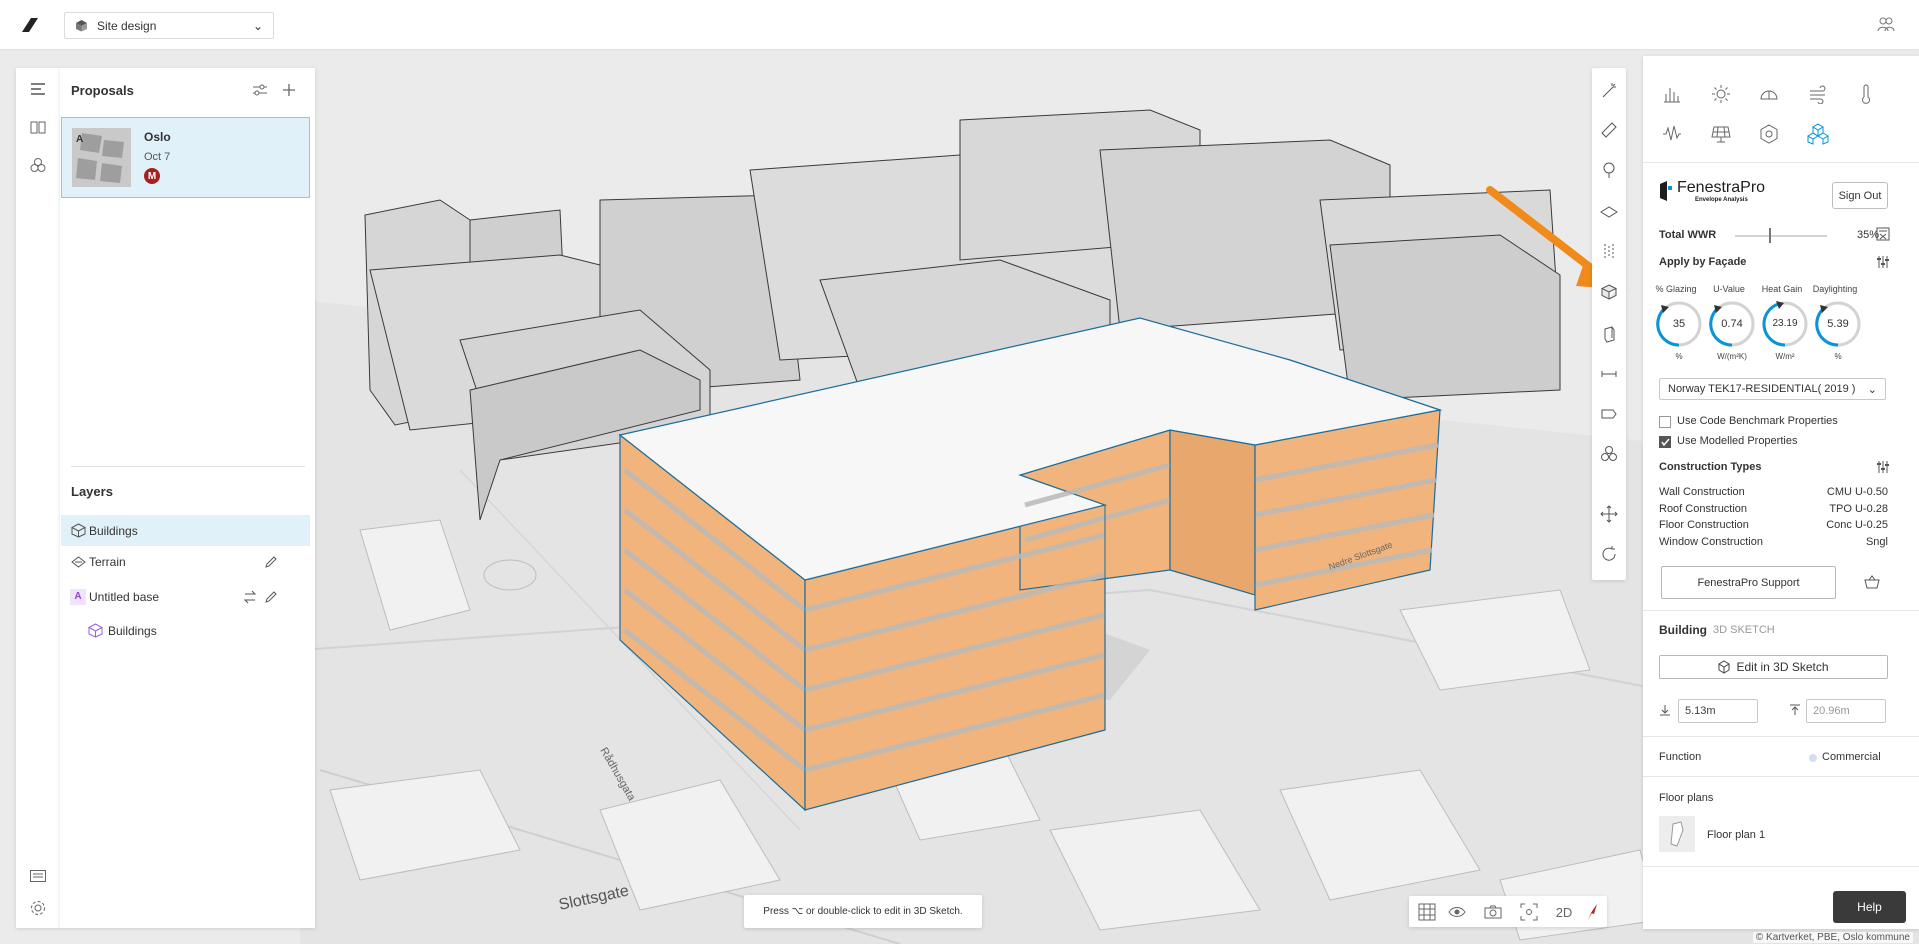  Describe the element at coordinates (1666, 191) in the screenshot. I see `fenestrapro-mark-icon` at that location.